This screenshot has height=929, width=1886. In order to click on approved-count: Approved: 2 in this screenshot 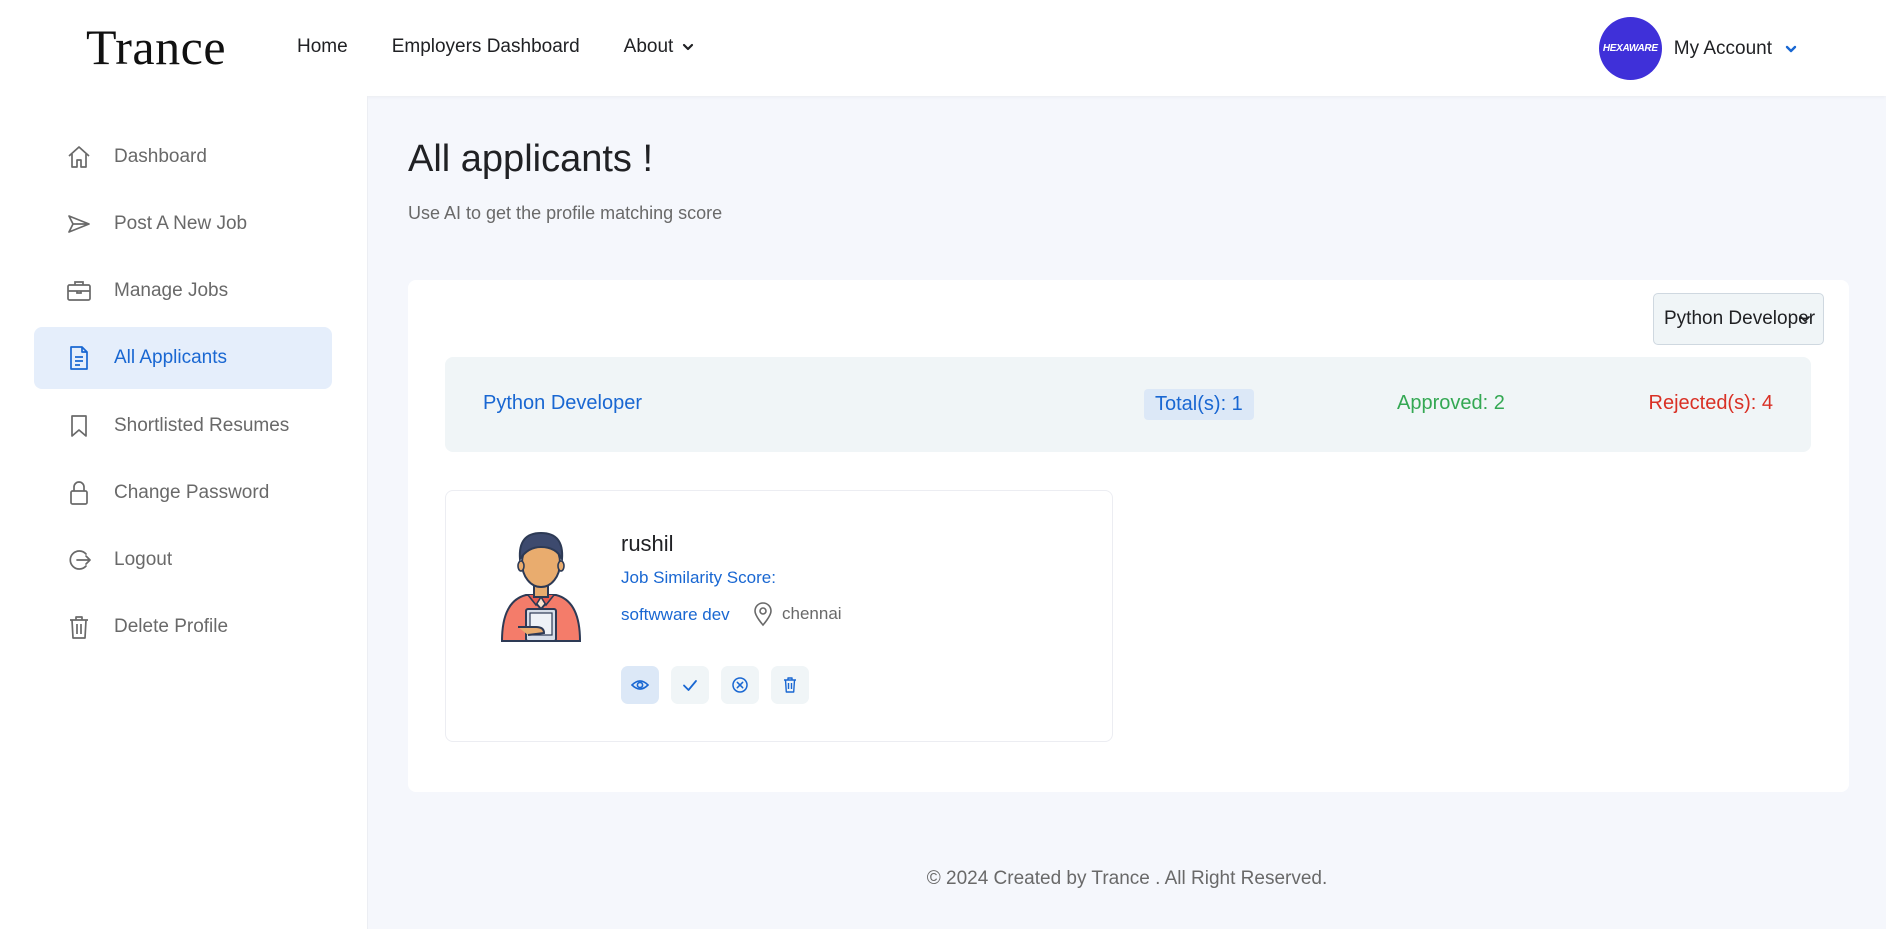, I will do `click(1451, 403)`.